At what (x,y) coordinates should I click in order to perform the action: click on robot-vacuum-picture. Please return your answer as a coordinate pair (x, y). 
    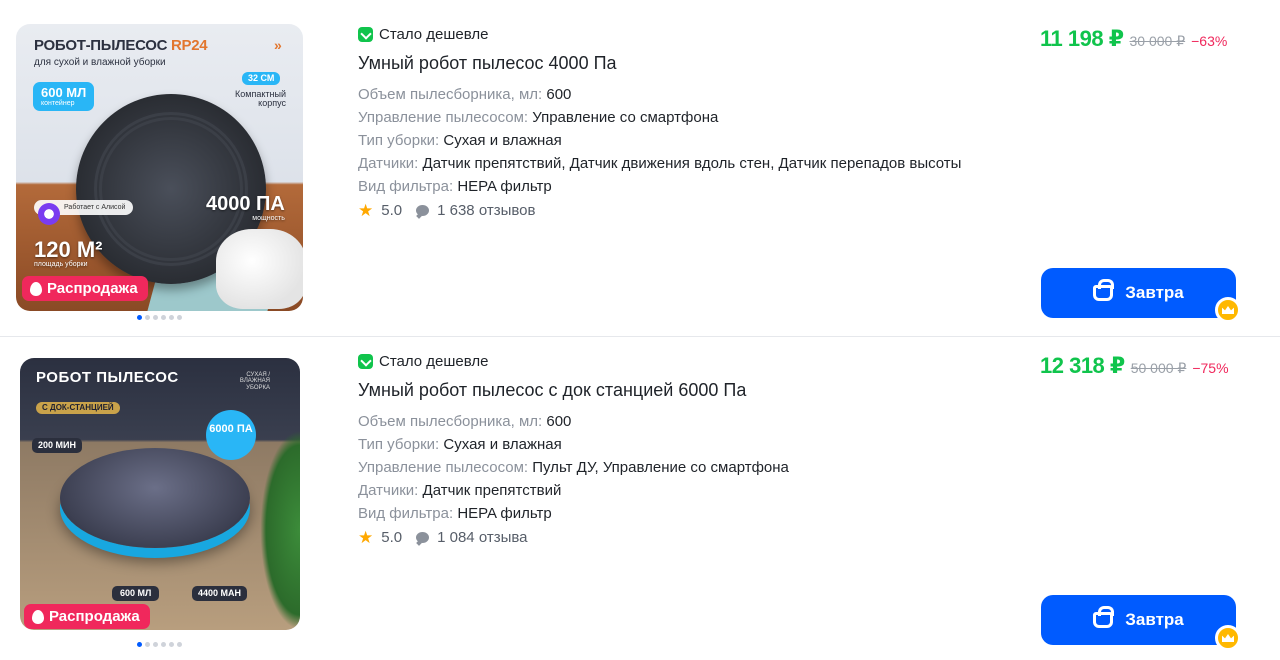
    Looking at the image, I should click on (155, 498).